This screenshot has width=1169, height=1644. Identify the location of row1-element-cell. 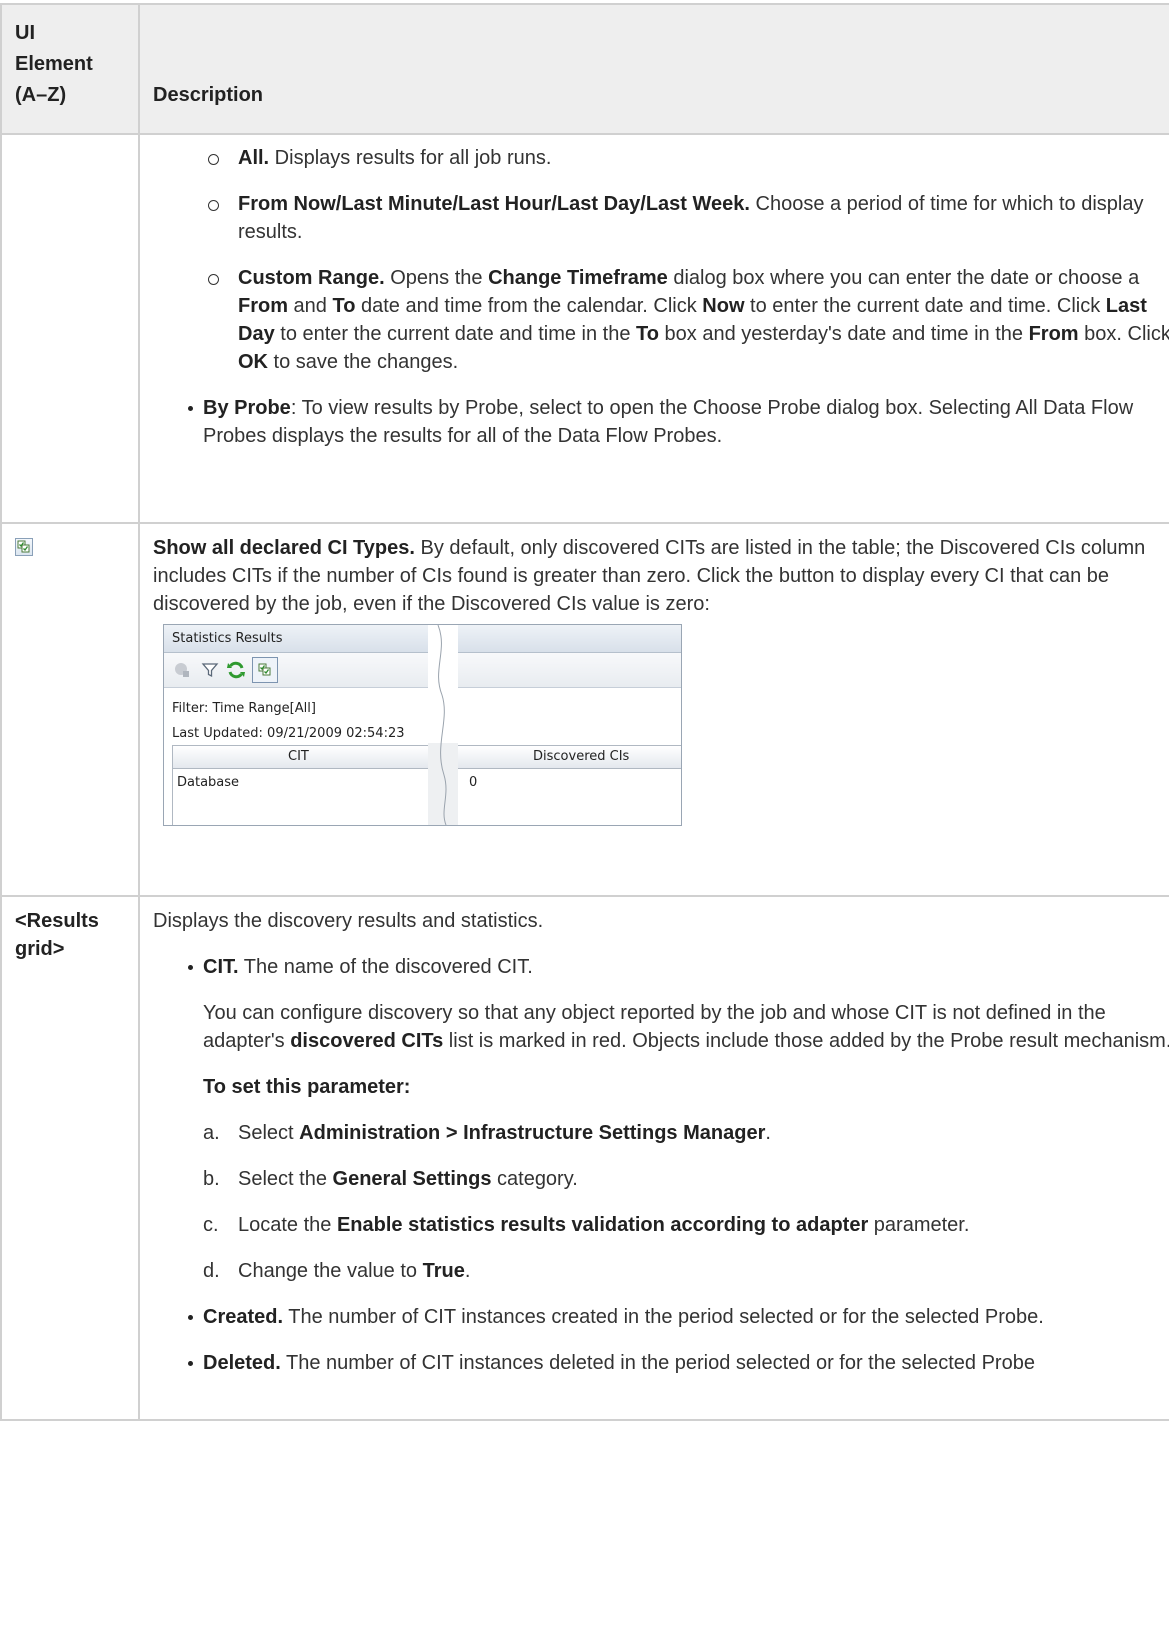
(70, 328).